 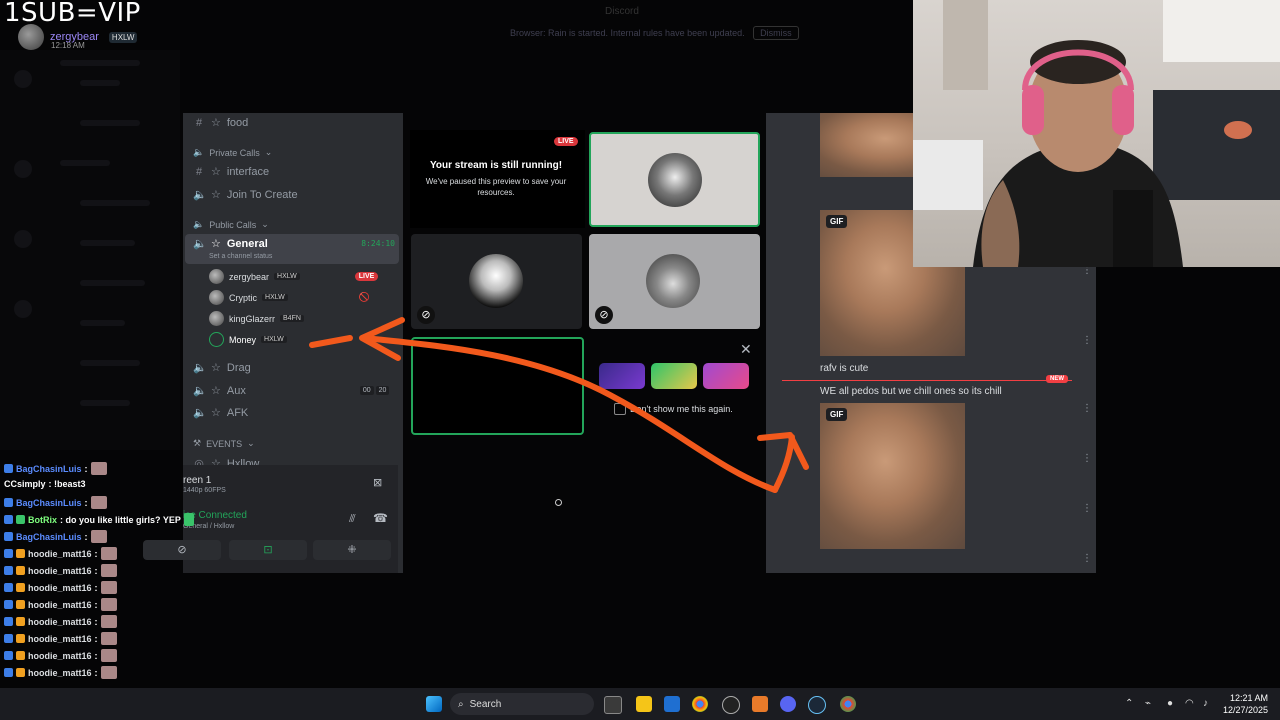 What do you see at coordinates (522, 704) in the screenshot?
I see `taskbar-search: ⌕ Search` at bounding box center [522, 704].